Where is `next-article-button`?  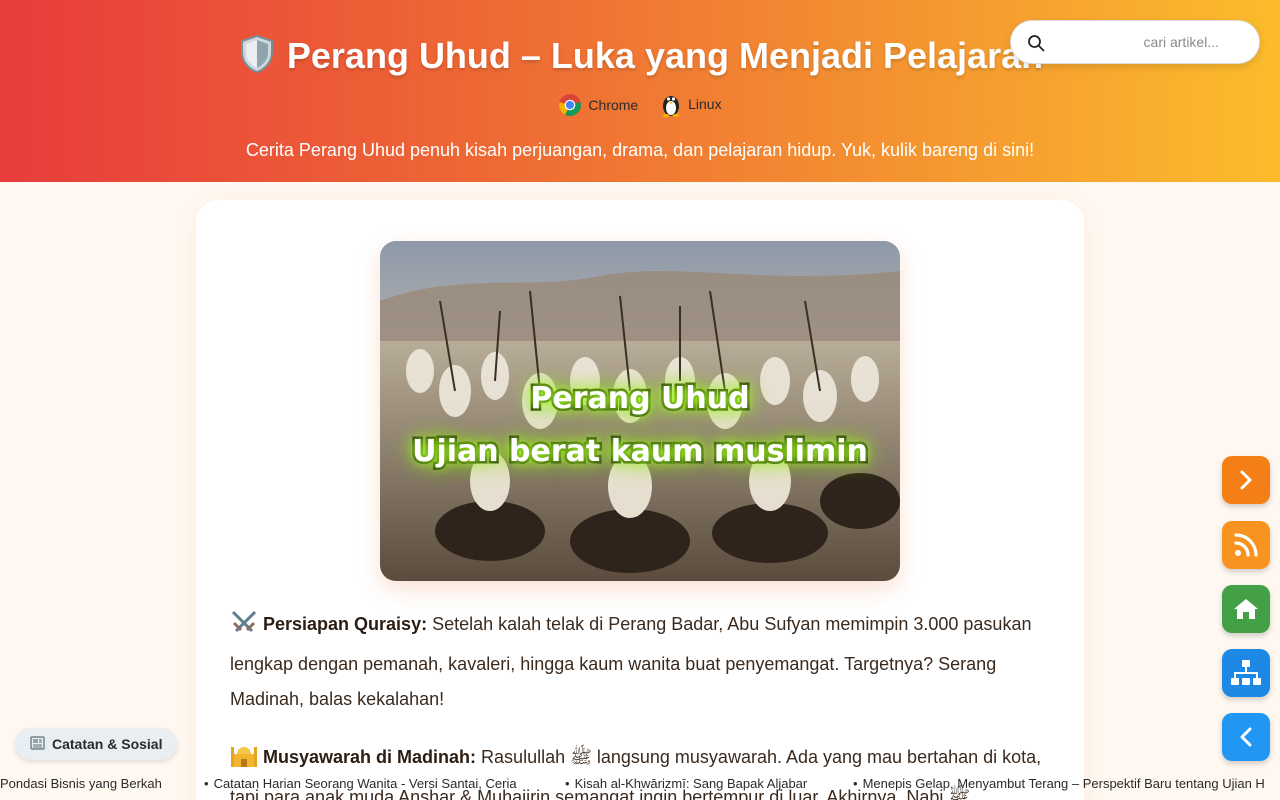 next-article-button is located at coordinates (1246, 480).